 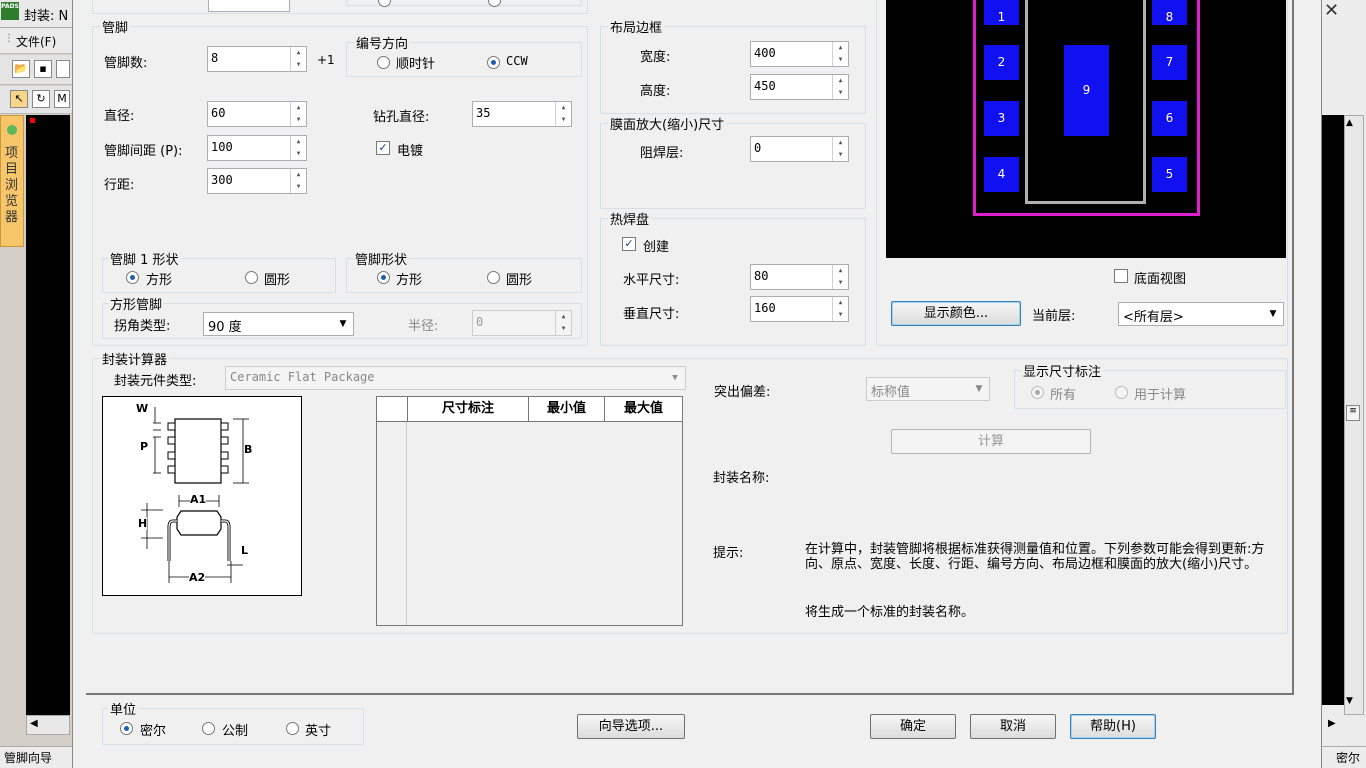 I want to click on close-icon: ✕, so click(x=1334, y=12).